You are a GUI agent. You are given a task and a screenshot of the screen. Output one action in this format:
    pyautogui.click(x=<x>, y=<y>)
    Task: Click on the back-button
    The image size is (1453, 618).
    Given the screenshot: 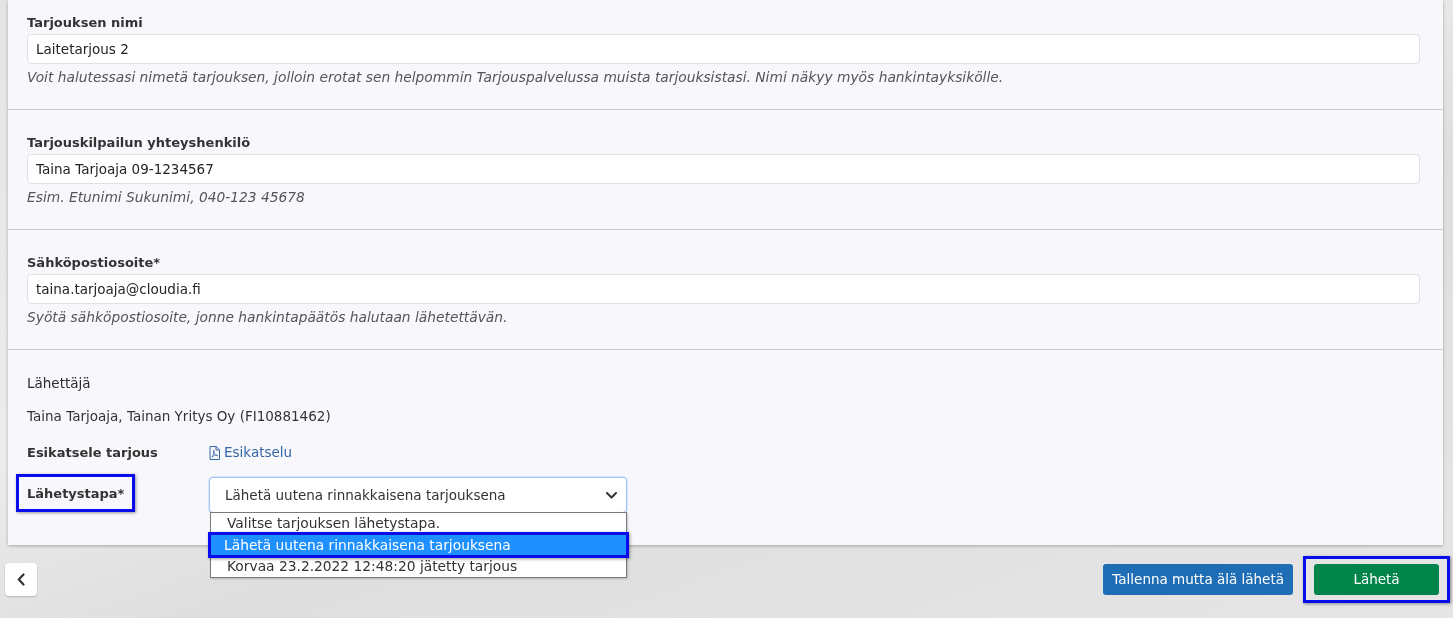 What is the action you would take?
    pyautogui.click(x=21, y=579)
    